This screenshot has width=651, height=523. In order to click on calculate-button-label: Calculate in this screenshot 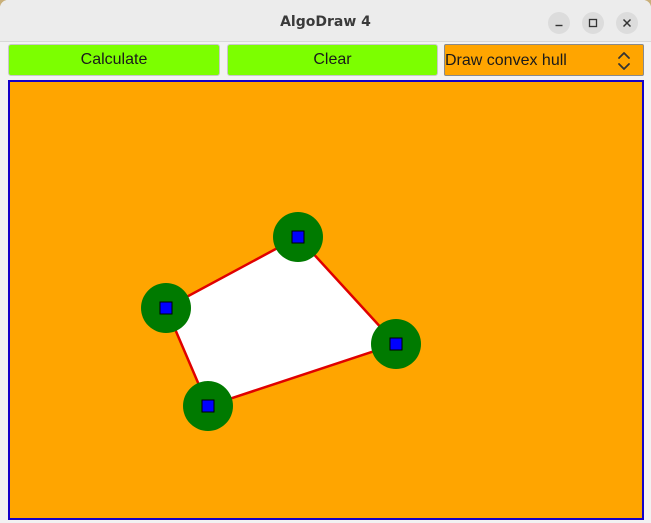, I will do `click(114, 59)`.